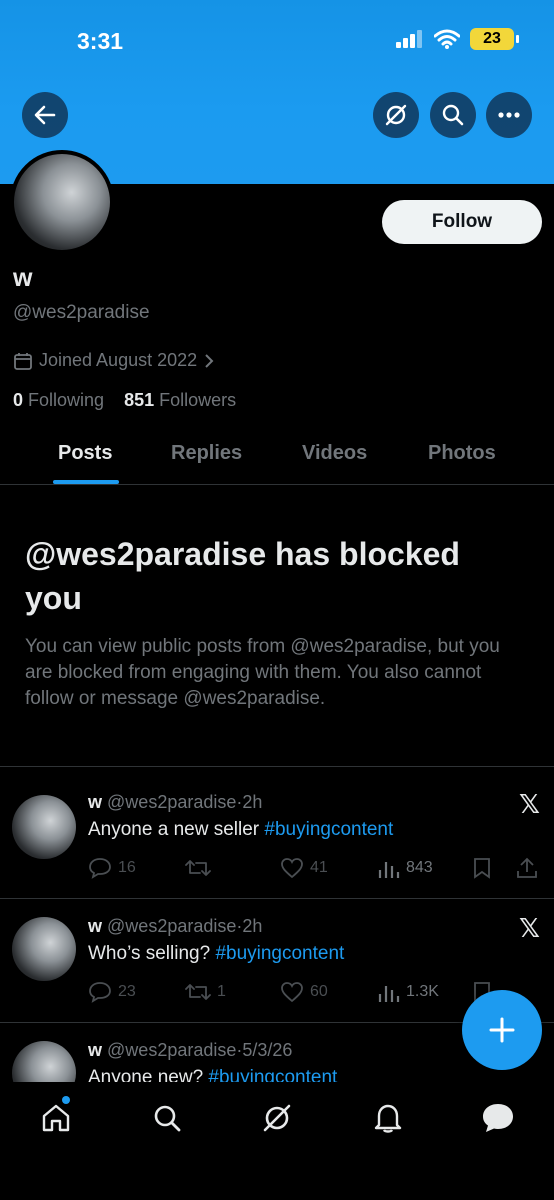 The image size is (554, 1200). I want to click on views-count: 1.3K, so click(422, 991).